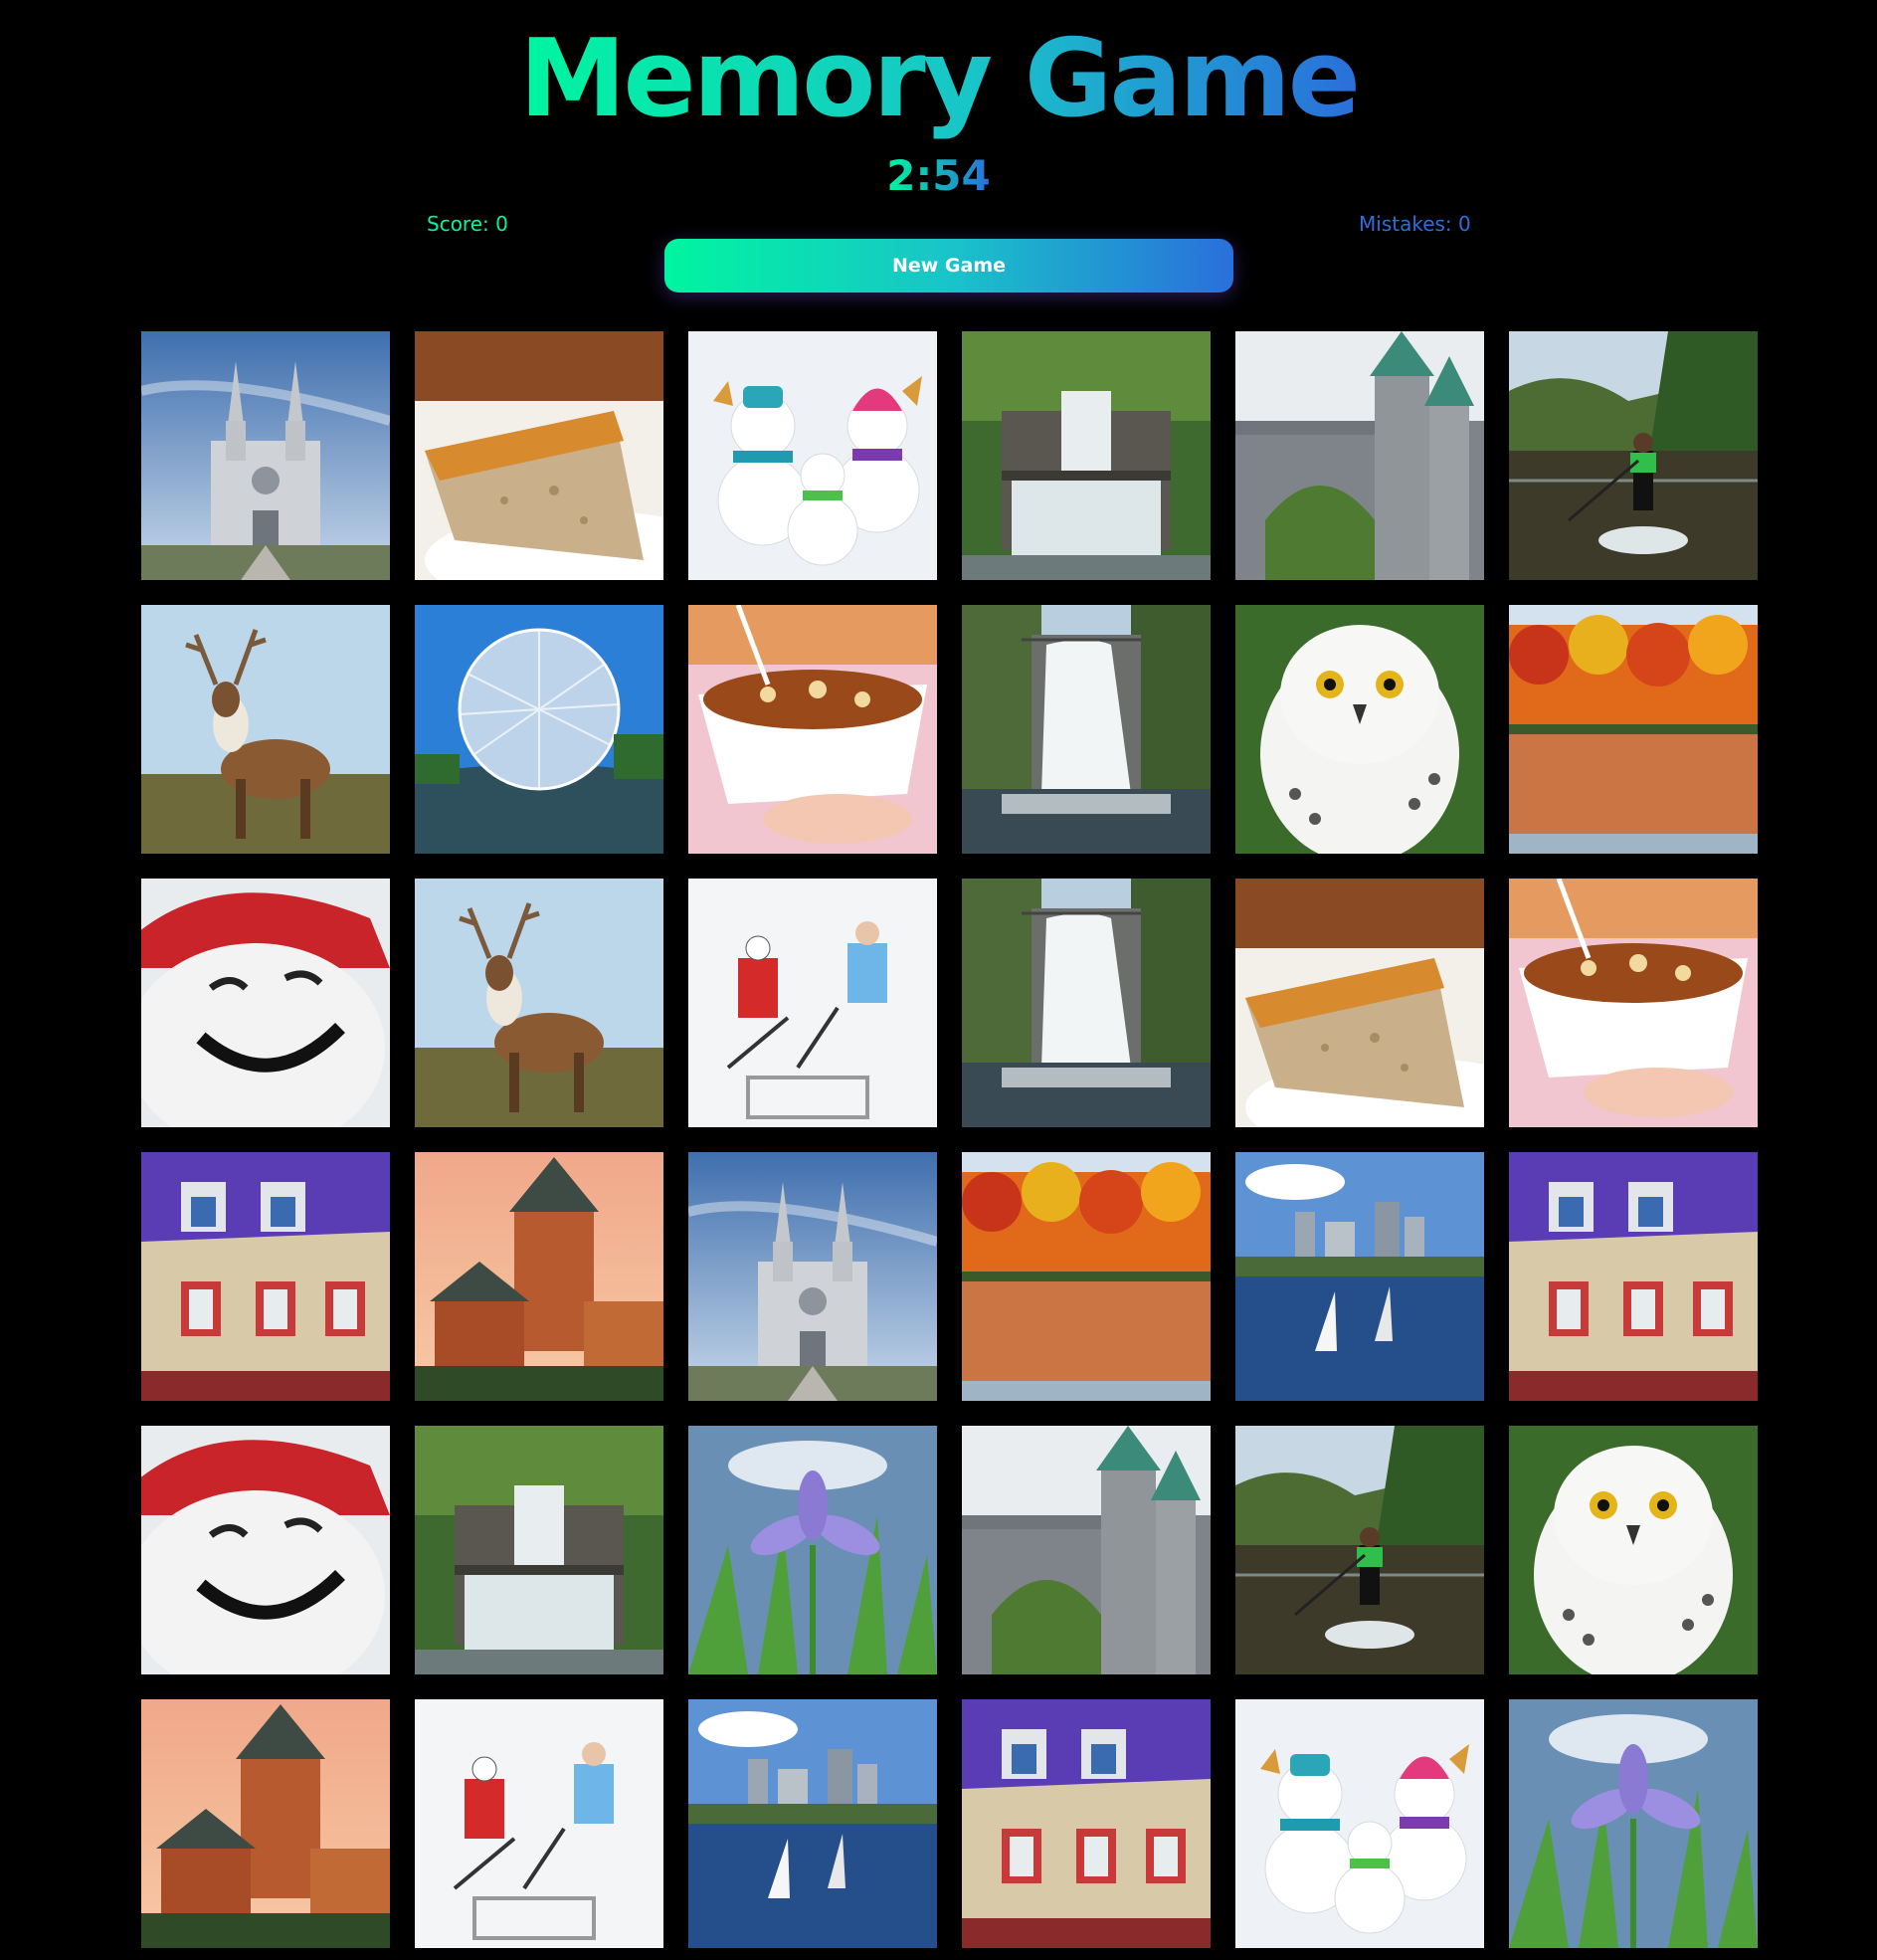  What do you see at coordinates (1415, 224) in the screenshot?
I see `mistakes-display: Mistakes: 0` at bounding box center [1415, 224].